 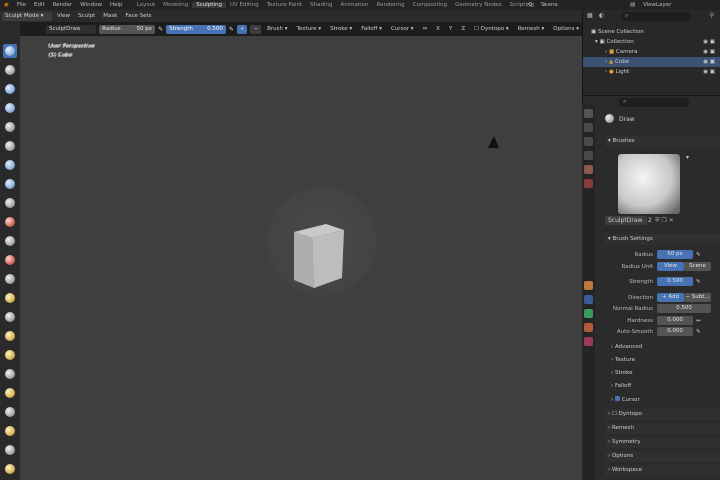 What do you see at coordinates (10, 241) in the screenshot?
I see `tool-flatten` at bounding box center [10, 241].